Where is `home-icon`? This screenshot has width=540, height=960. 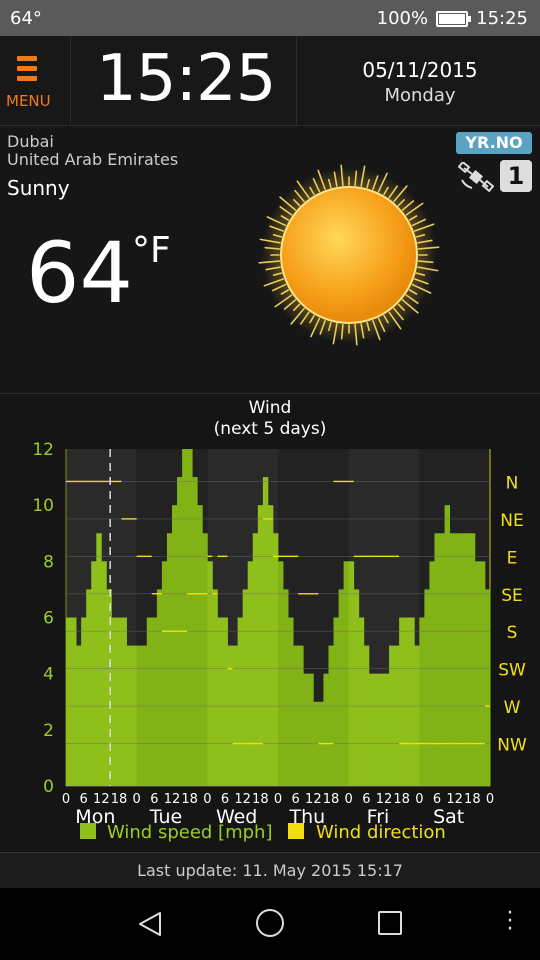
home-icon is located at coordinates (270, 923).